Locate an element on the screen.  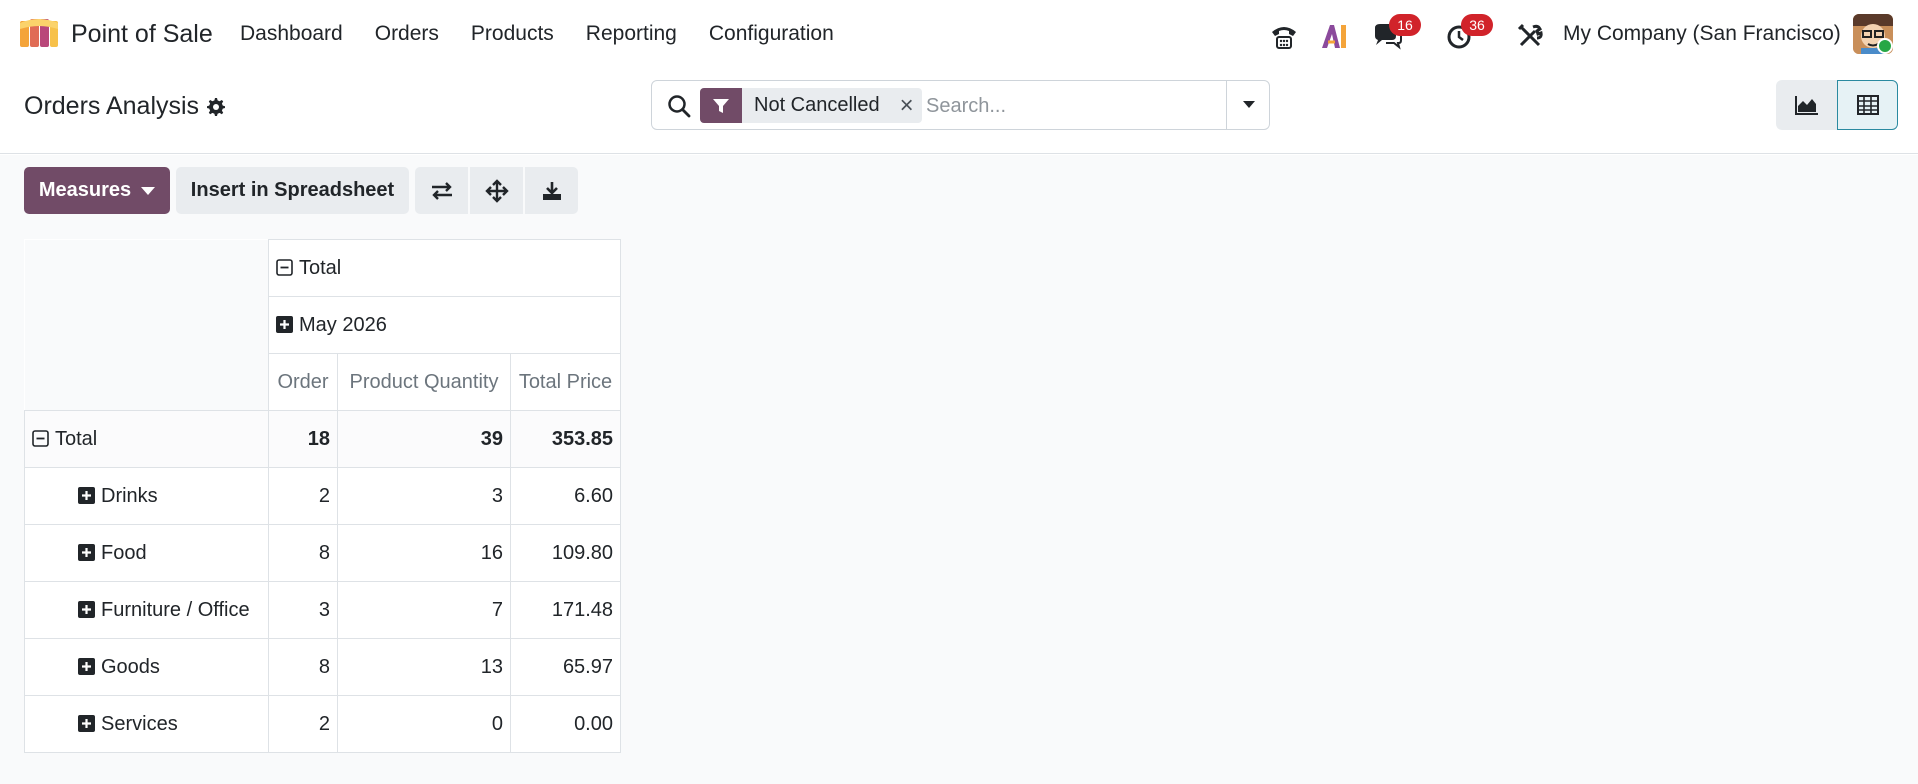
online-status-dot is located at coordinates (1885, 46).